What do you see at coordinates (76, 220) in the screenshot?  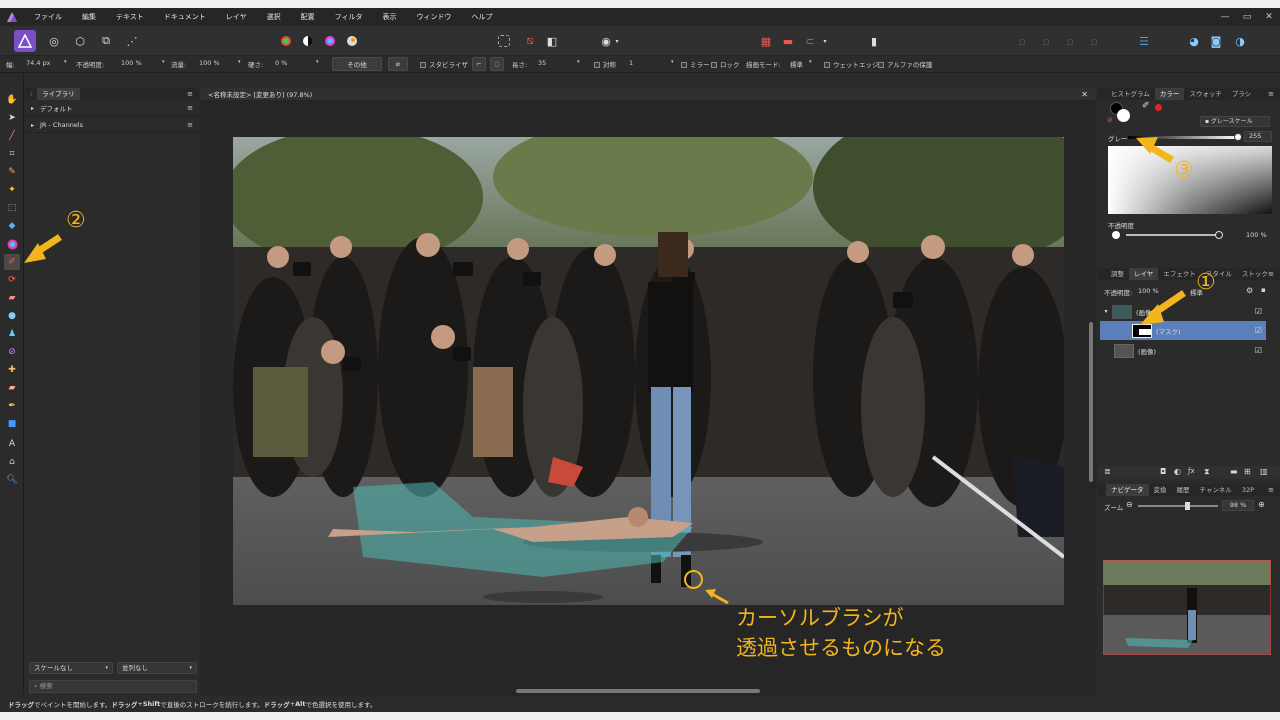 I see `step-marker-2: ②` at bounding box center [76, 220].